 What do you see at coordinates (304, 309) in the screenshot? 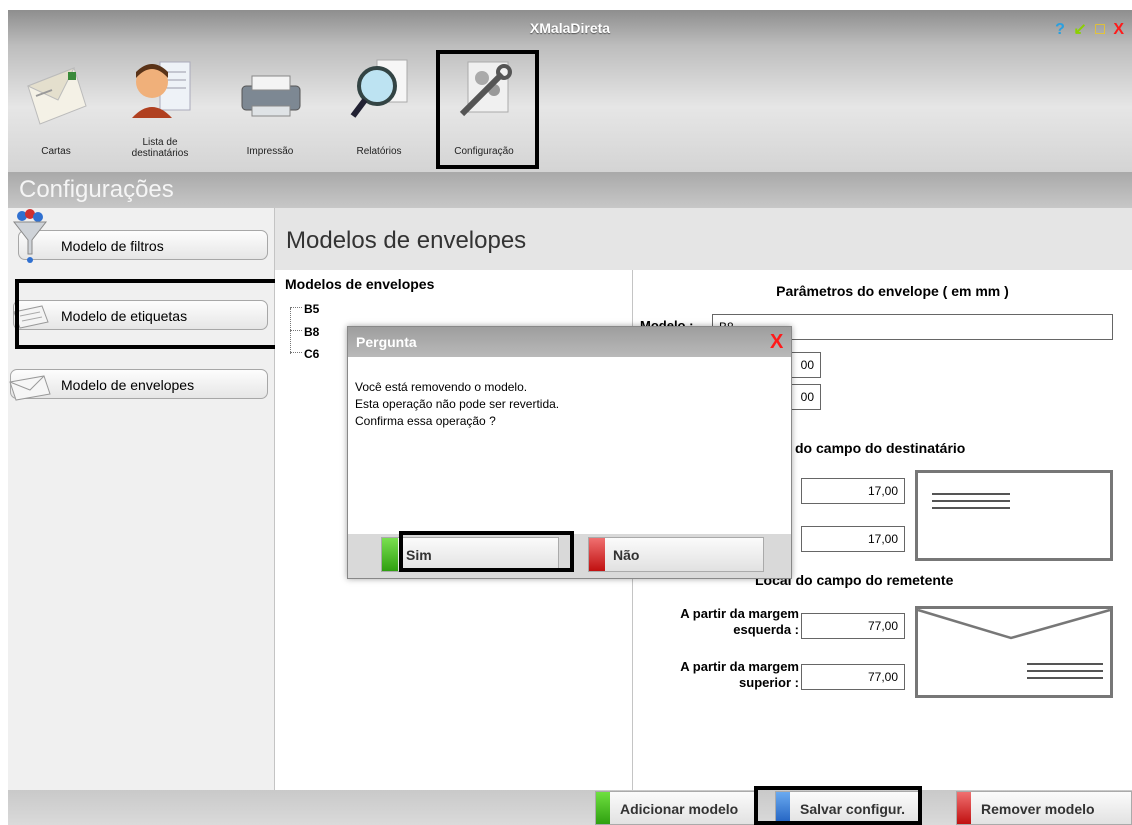
I see `list-item: B5` at bounding box center [304, 309].